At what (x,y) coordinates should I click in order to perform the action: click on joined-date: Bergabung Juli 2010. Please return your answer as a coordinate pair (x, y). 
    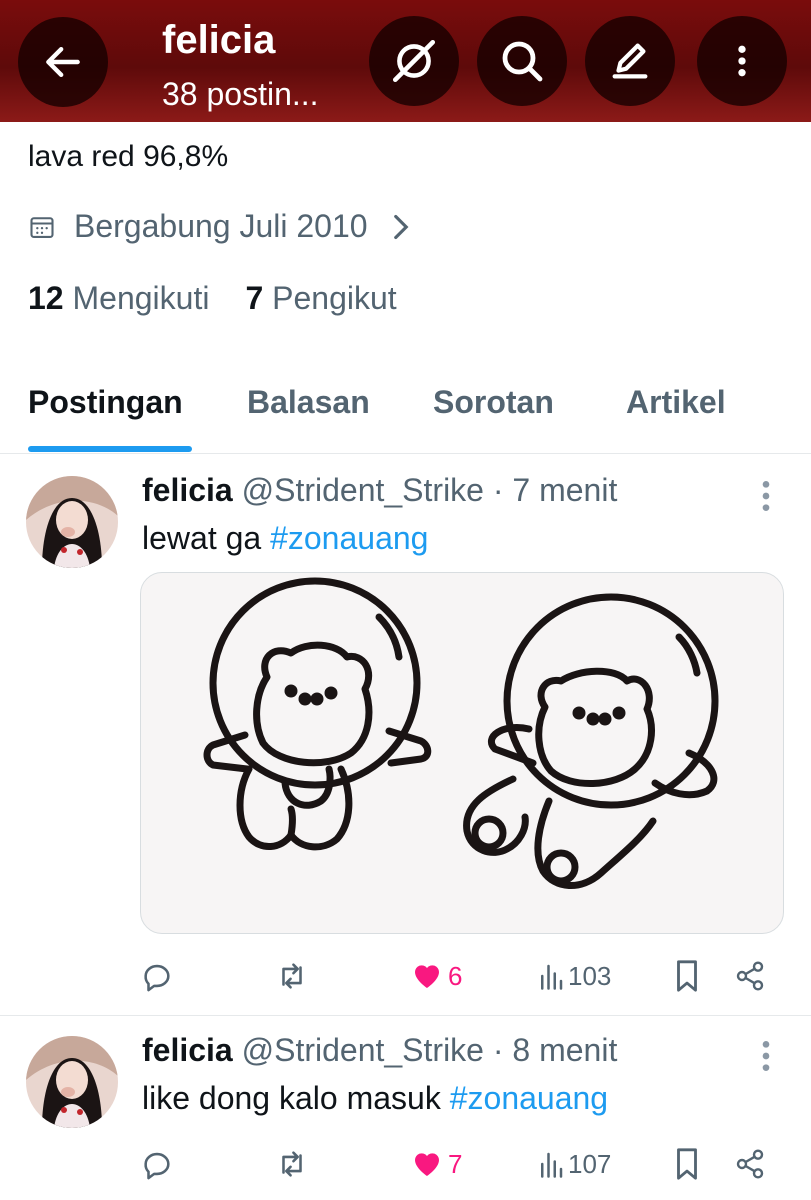
    Looking at the image, I should click on (221, 226).